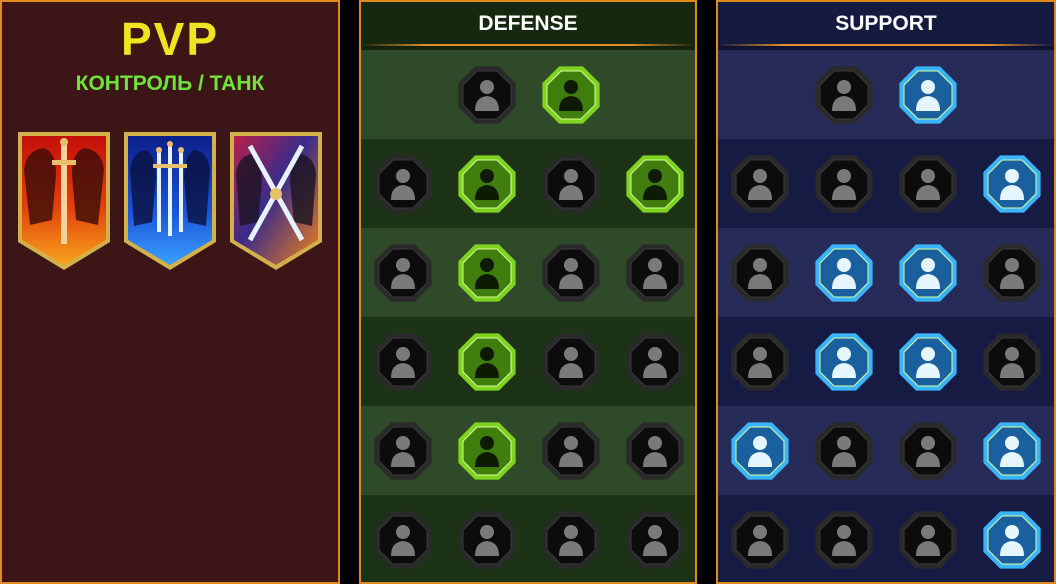 This screenshot has width=1056, height=584. I want to click on muscle-man-icon, so click(655, 540).